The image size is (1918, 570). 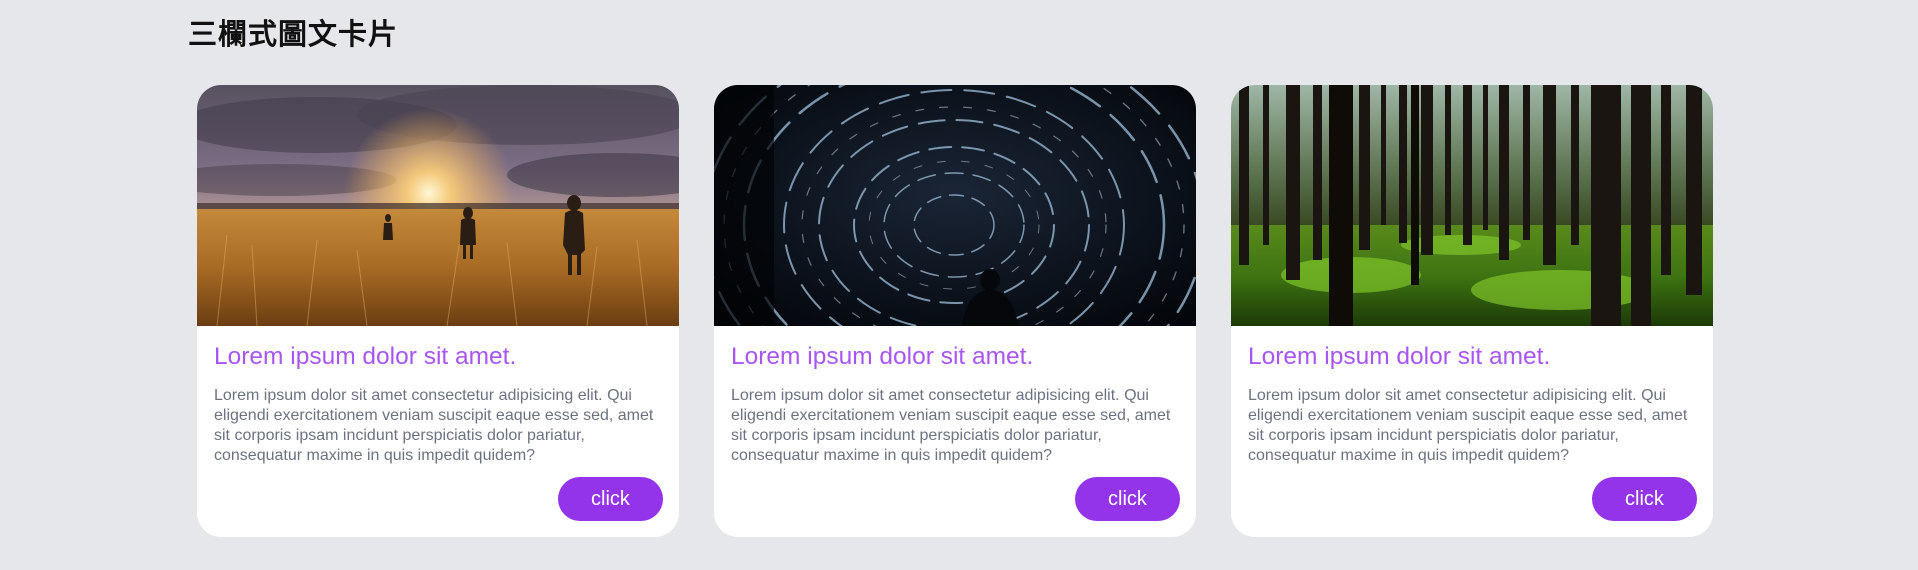 What do you see at coordinates (1472, 205) in the screenshot?
I see `forest-image` at bounding box center [1472, 205].